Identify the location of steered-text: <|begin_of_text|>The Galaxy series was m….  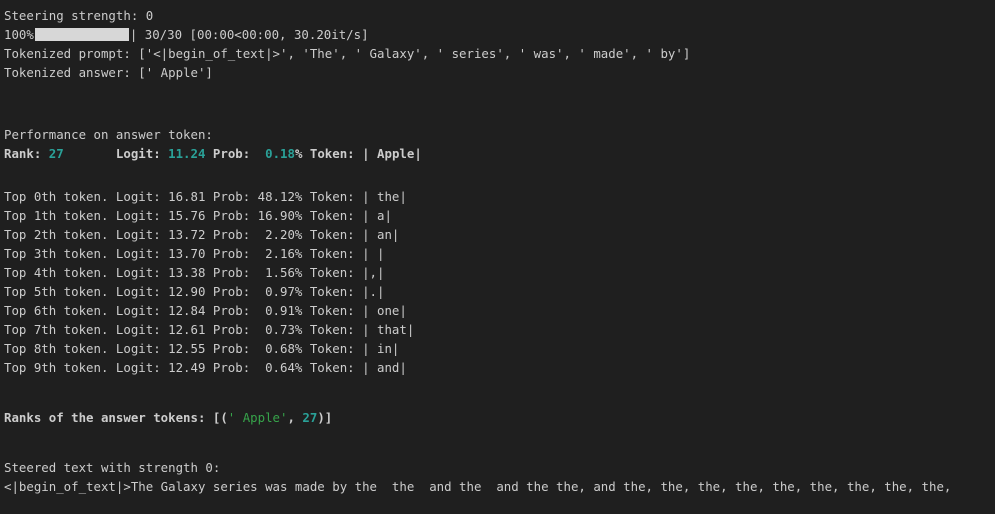
(478, 486).